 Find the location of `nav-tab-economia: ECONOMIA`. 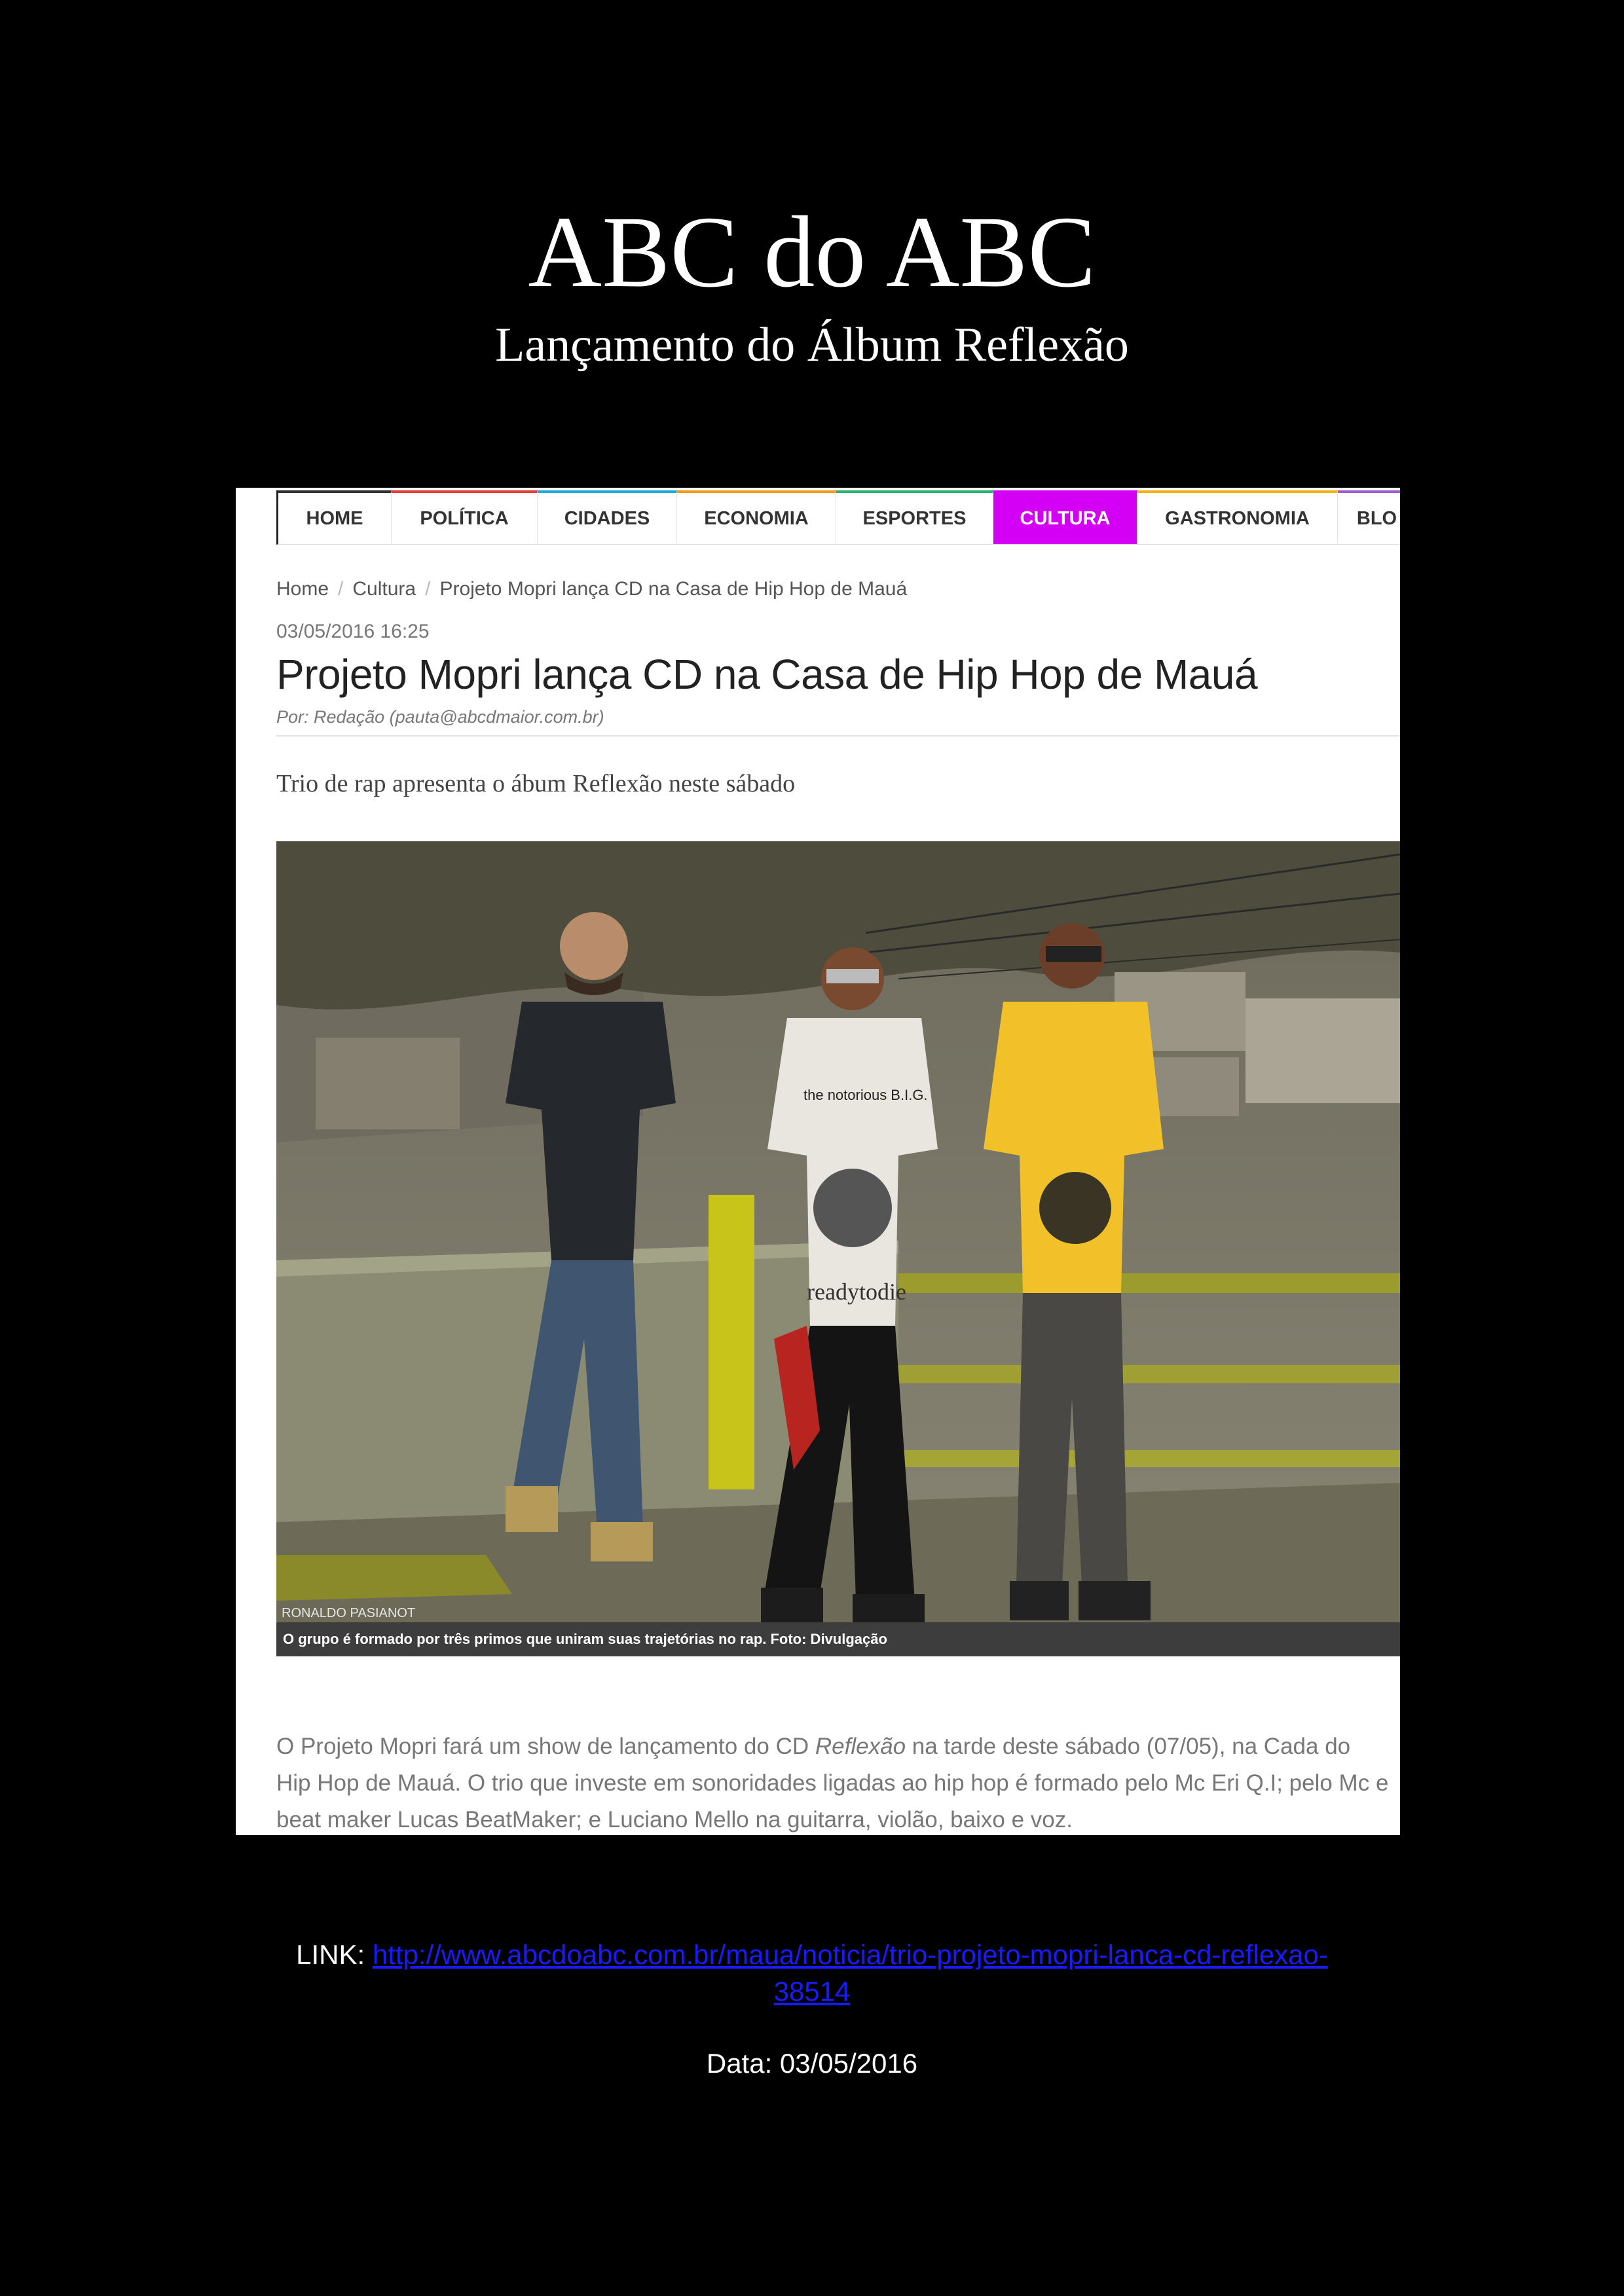

nav-tab-economia: ECONOMIA is located at coordinates (756, 517).